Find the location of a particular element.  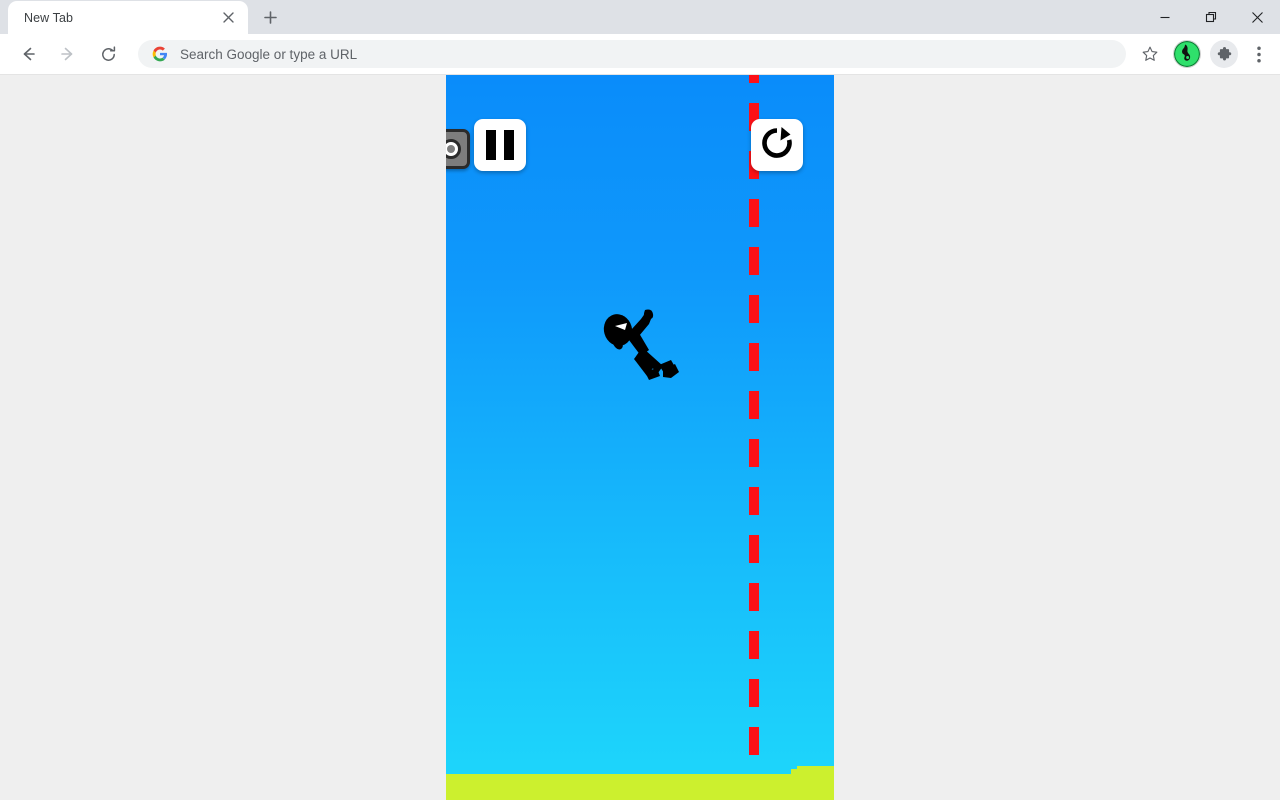

restart-icon is located at coordinates (777, 145).